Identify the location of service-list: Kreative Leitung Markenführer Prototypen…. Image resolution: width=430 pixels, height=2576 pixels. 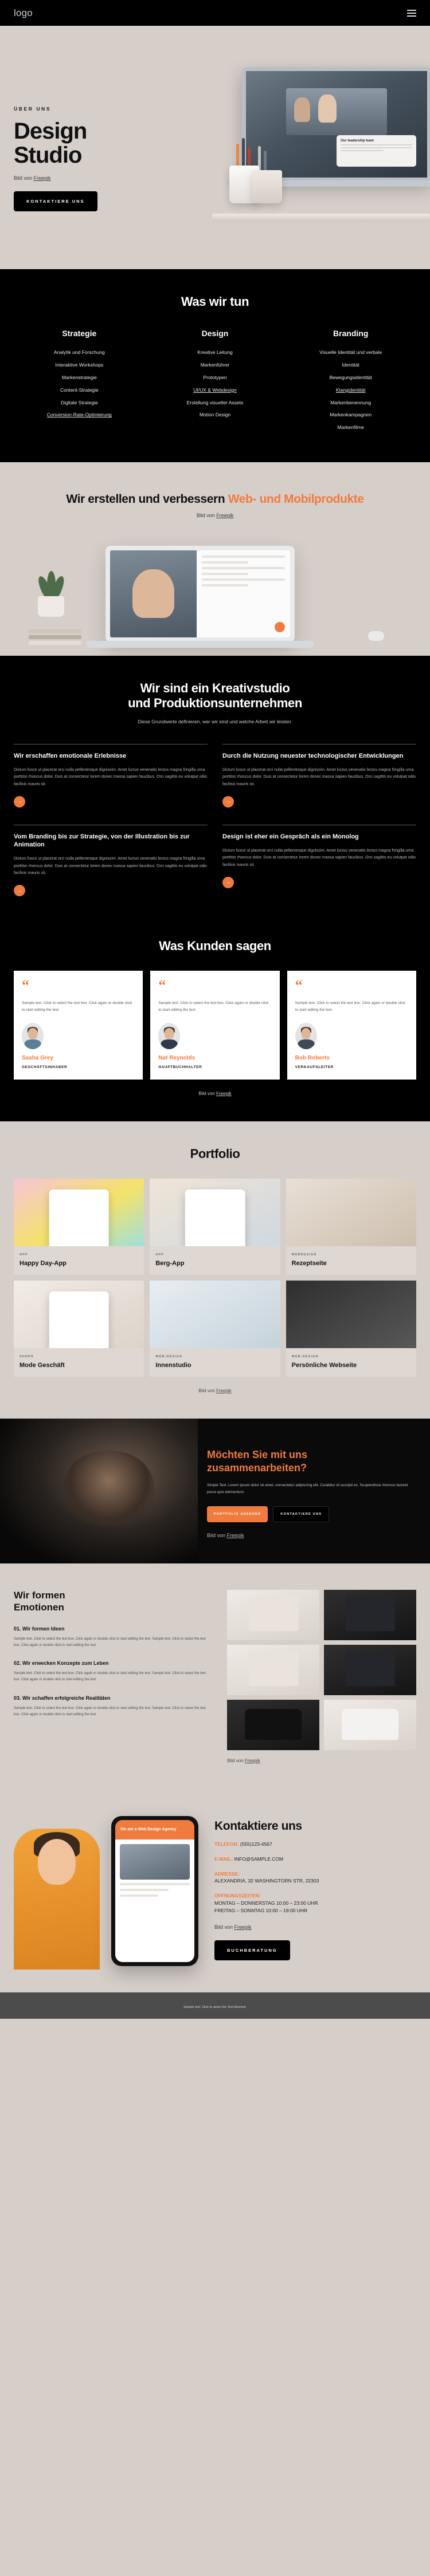
(215, 384).